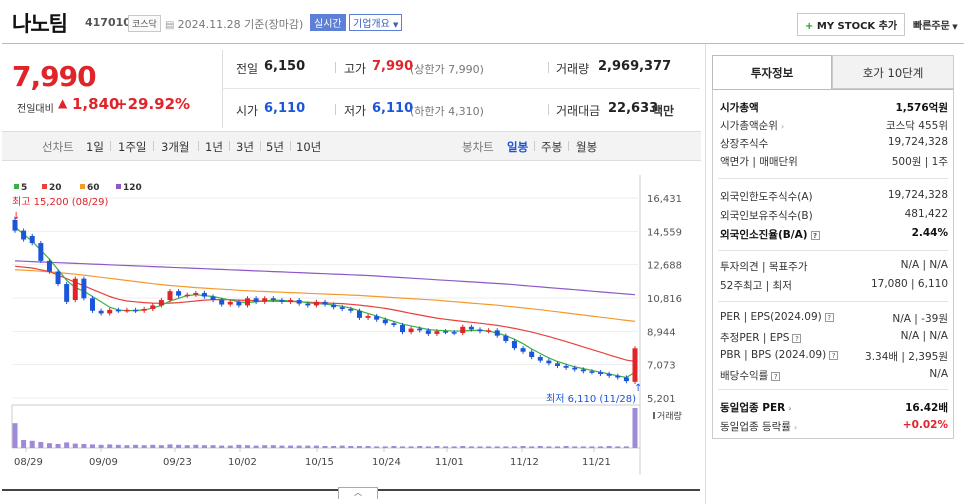 The height and width of the screenshot is (504, 966). Describe the element at coordinates (358, 493) in the screenshot. I see `collapse-toggle: ︿` at that location.